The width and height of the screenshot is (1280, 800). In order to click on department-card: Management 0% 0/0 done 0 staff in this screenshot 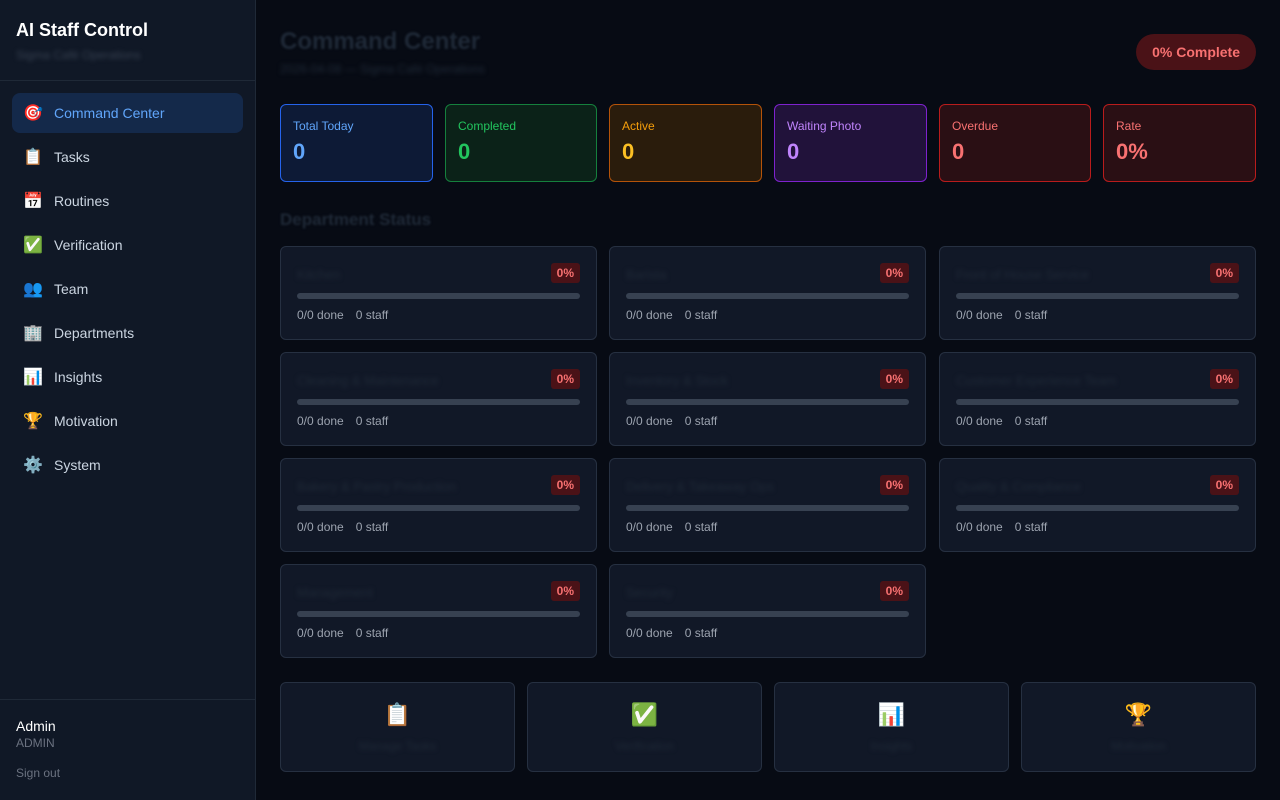, I will do `click(438, 611)`.